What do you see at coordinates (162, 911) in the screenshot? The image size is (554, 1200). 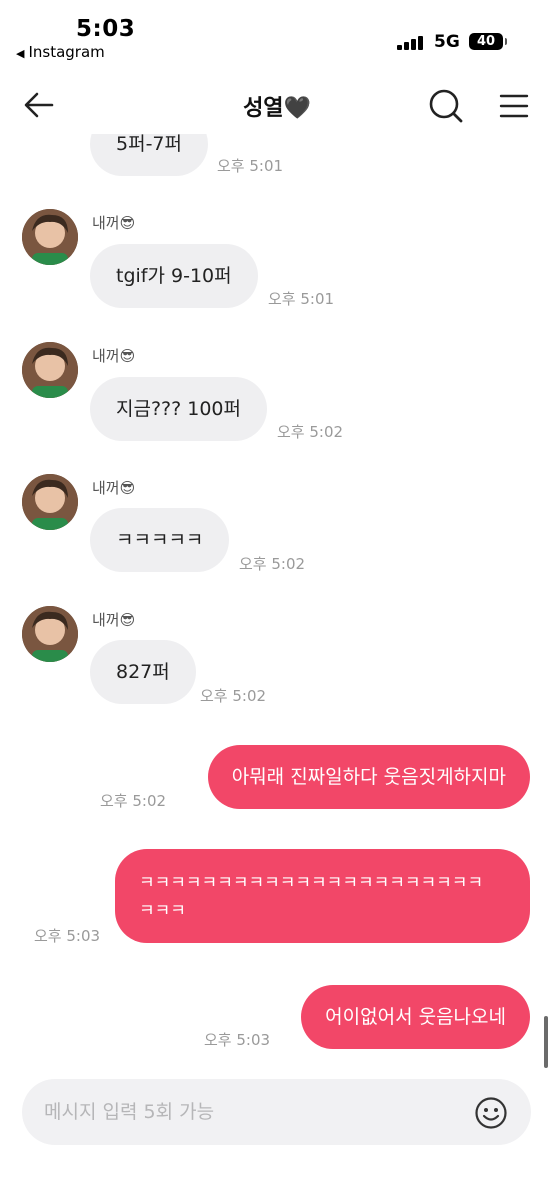 I see `message-line: ㅋㅋㅋ` at bounding box center [162, 911].